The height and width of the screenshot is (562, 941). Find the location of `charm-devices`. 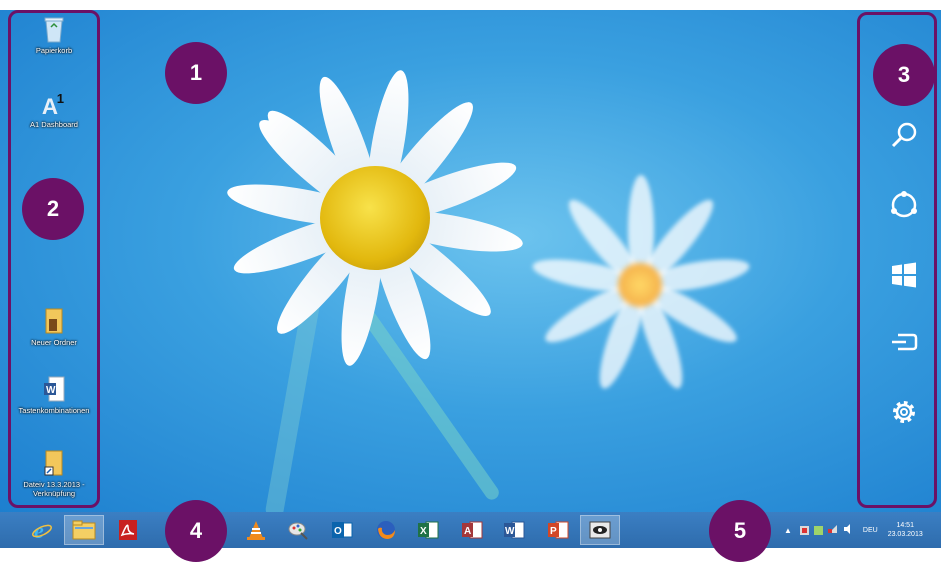

charm-devices is located at coordinates (904, 342).